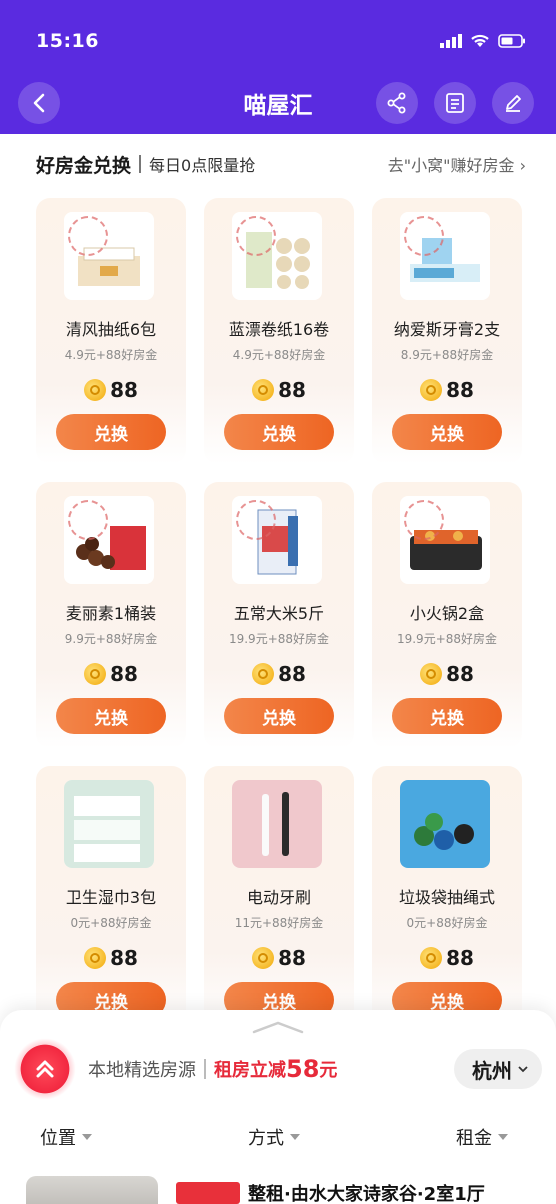 Image resolution: width=556 pixels, height=1204 pixels. What do you see at coordinates (447, 355) in the screenshot?
I see `product-price: 8.9元+88好房金` at bounding box center [447, 355].